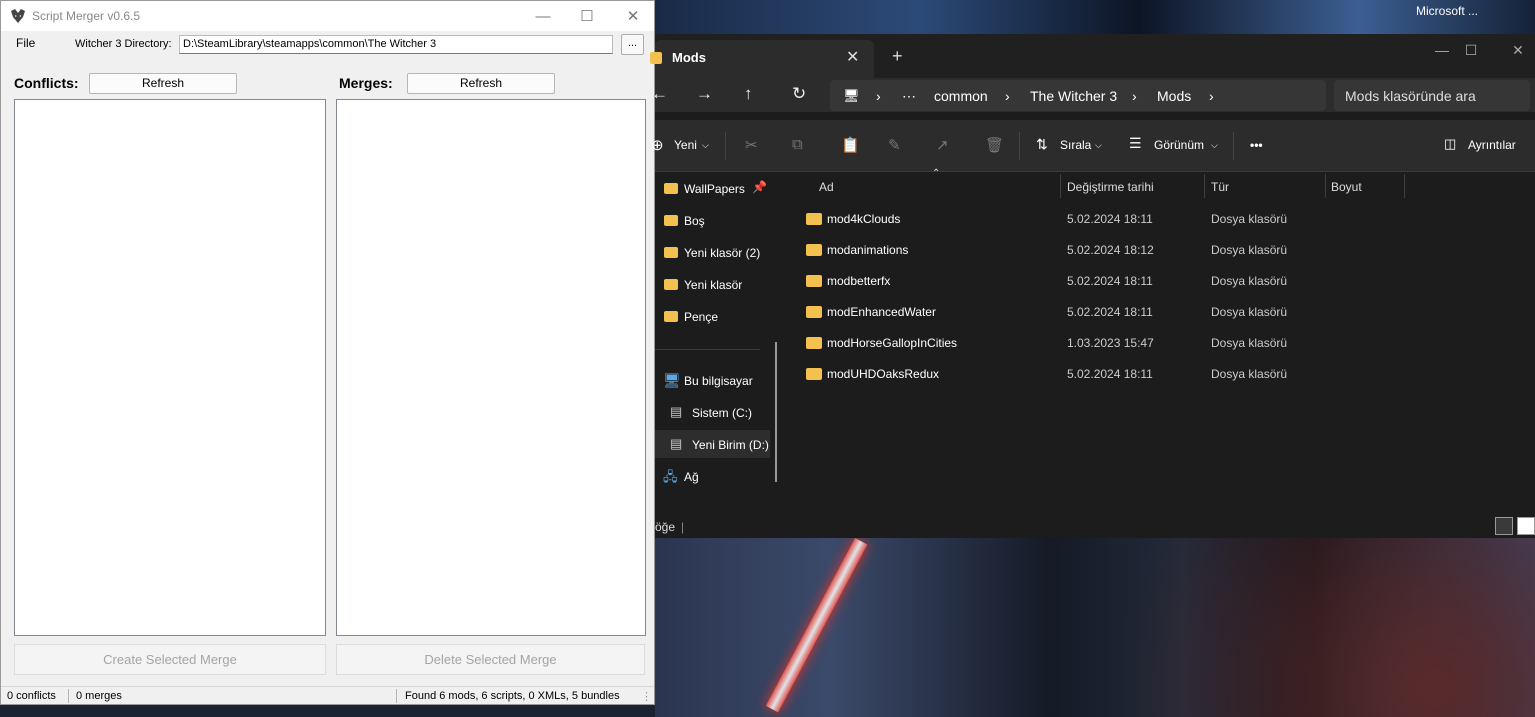 This screenshot has height=717, width=1535. I want to click on status-merges: 0 merges, so click(99, 696).